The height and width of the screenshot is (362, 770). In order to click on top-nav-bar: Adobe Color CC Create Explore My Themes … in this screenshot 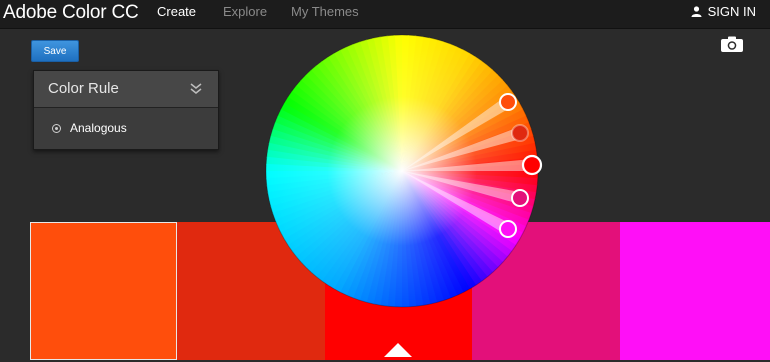, I will do `click(385, 14)`.